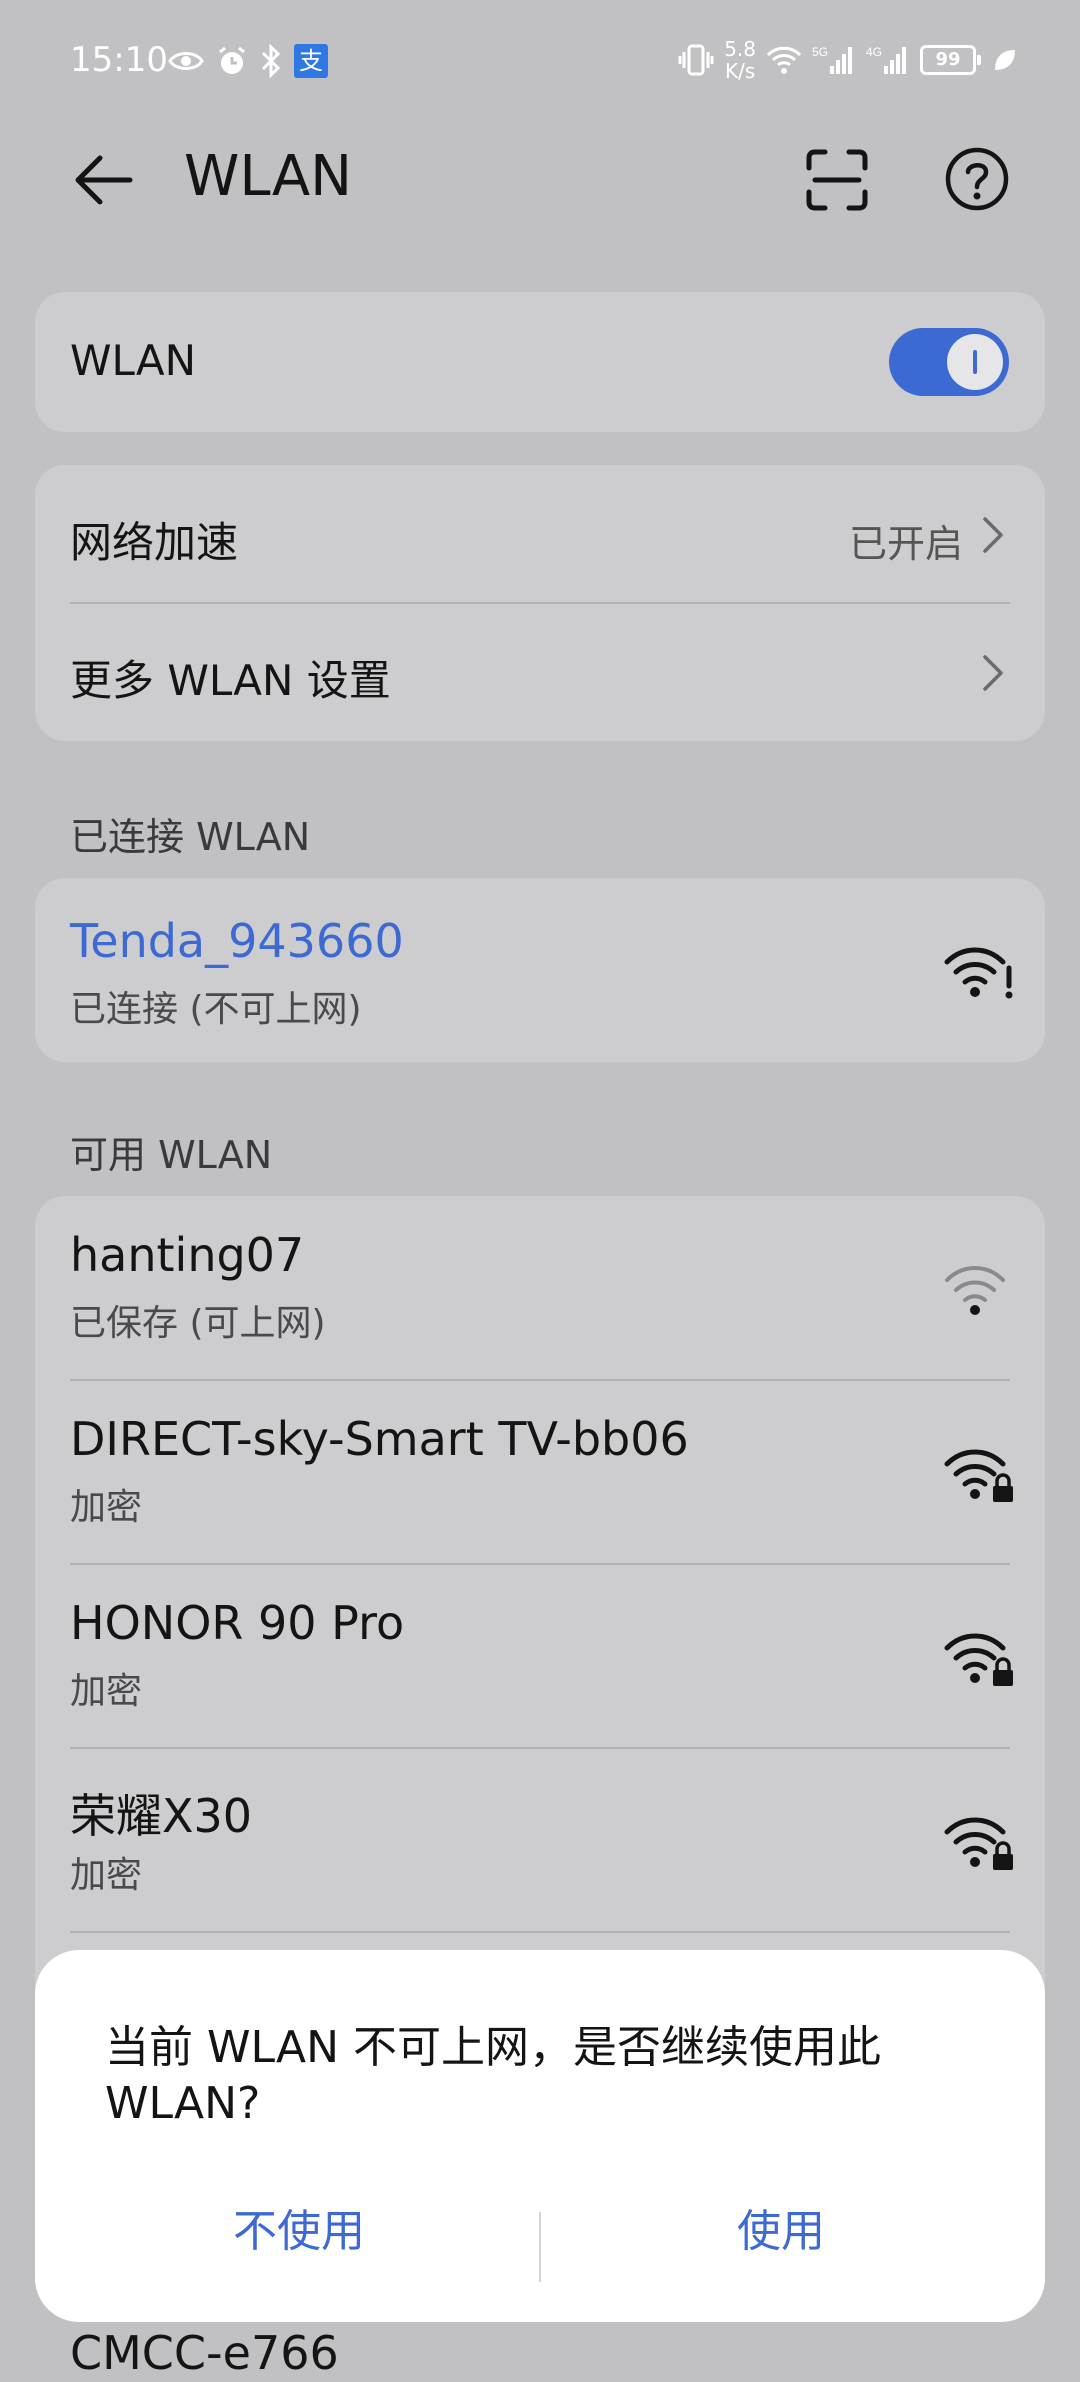  I want to click on more-wlan-settings-row: 更多 WLAN 设置, so click(540, 672).